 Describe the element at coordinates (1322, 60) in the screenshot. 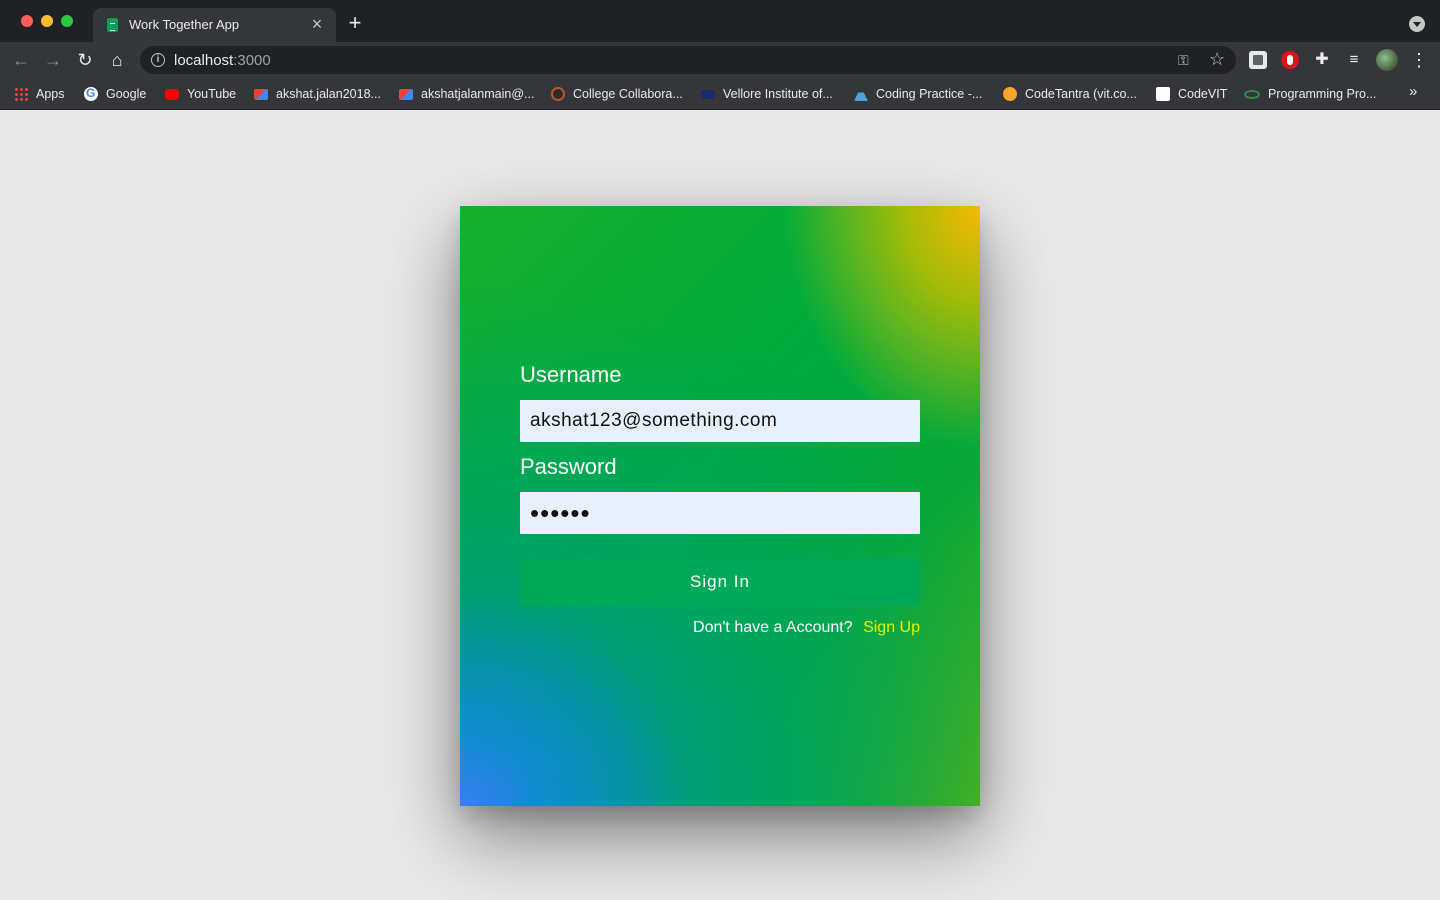

I see `extensions-puzzle-icon: ✚` at that location.